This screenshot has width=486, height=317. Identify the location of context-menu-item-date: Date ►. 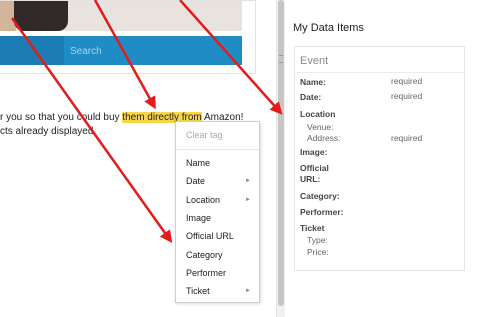
(217, 181).